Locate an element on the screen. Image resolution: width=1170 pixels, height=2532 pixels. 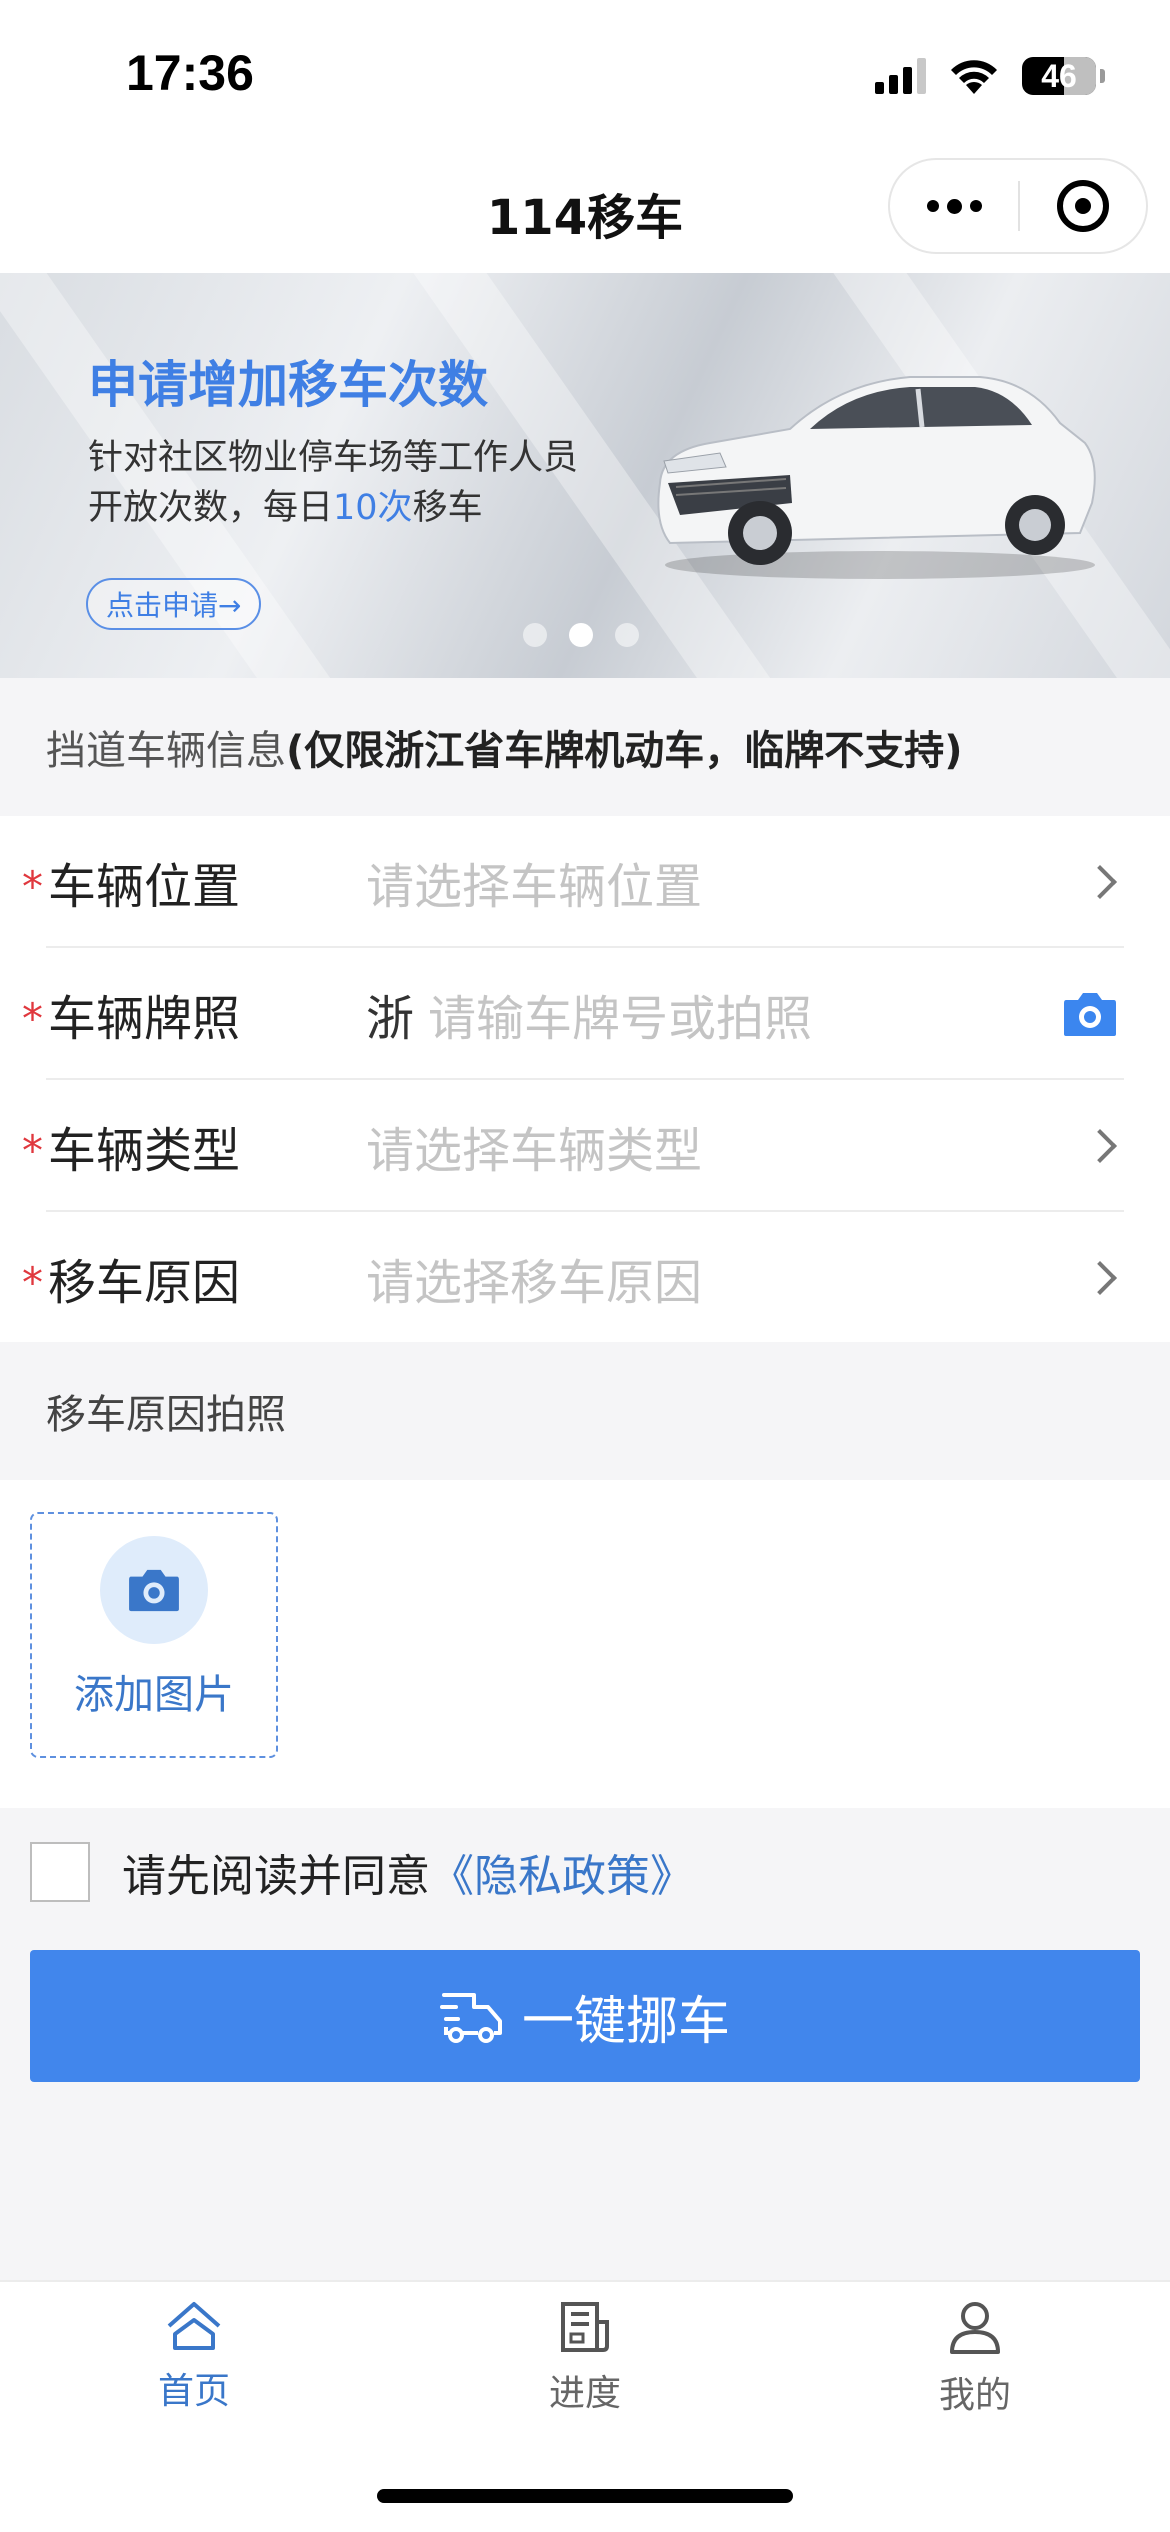
apply-button: 点击申请→ is located at coordinates (174, 604).